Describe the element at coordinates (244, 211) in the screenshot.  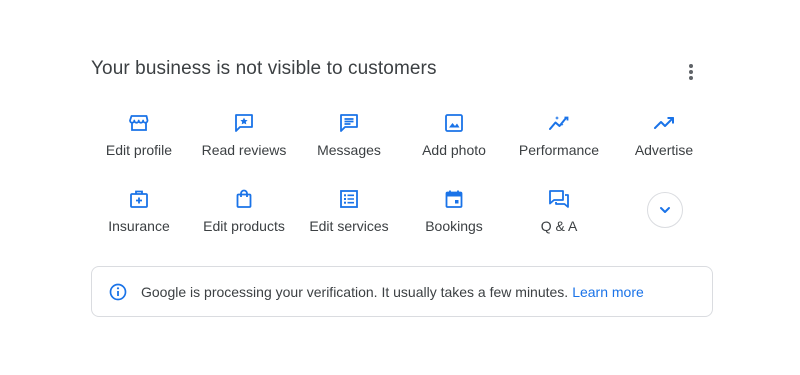
I see `edit-products-button: Edit products` at that location.